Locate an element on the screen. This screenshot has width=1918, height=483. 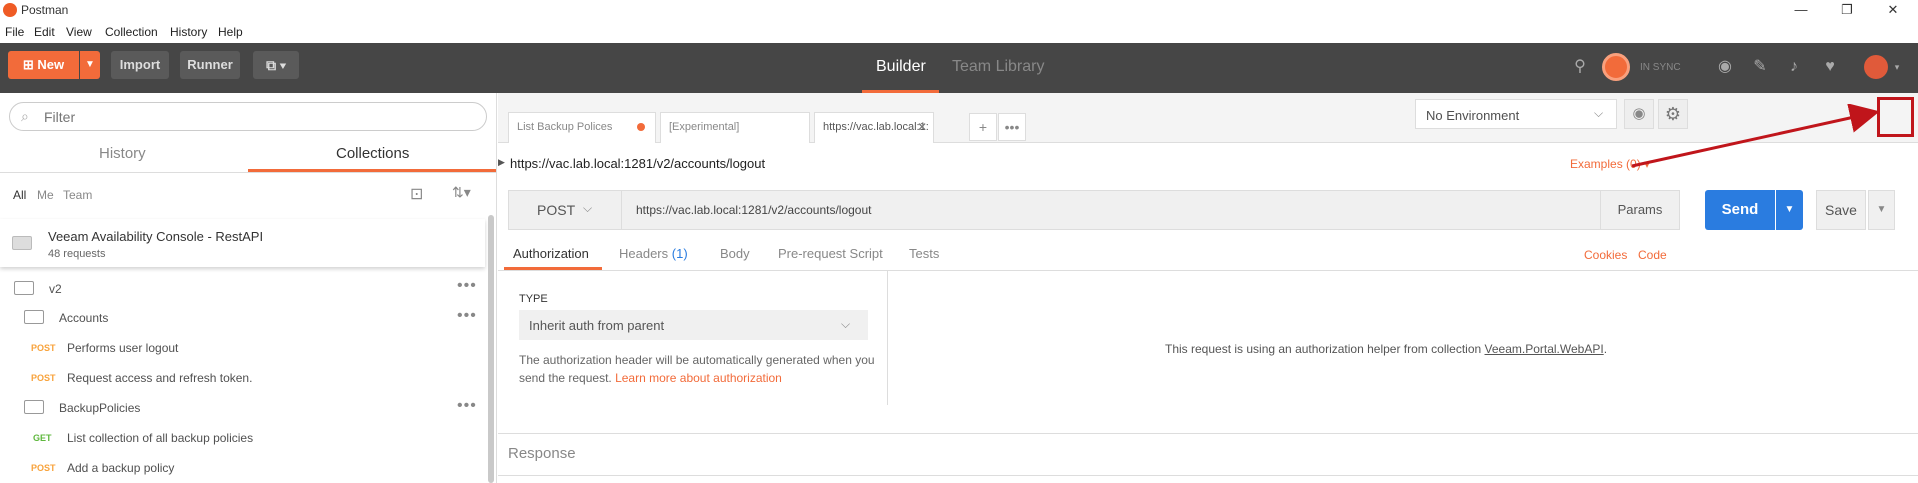
learn-more-link: Learn more about authorization is located at coordinates (698, 378).